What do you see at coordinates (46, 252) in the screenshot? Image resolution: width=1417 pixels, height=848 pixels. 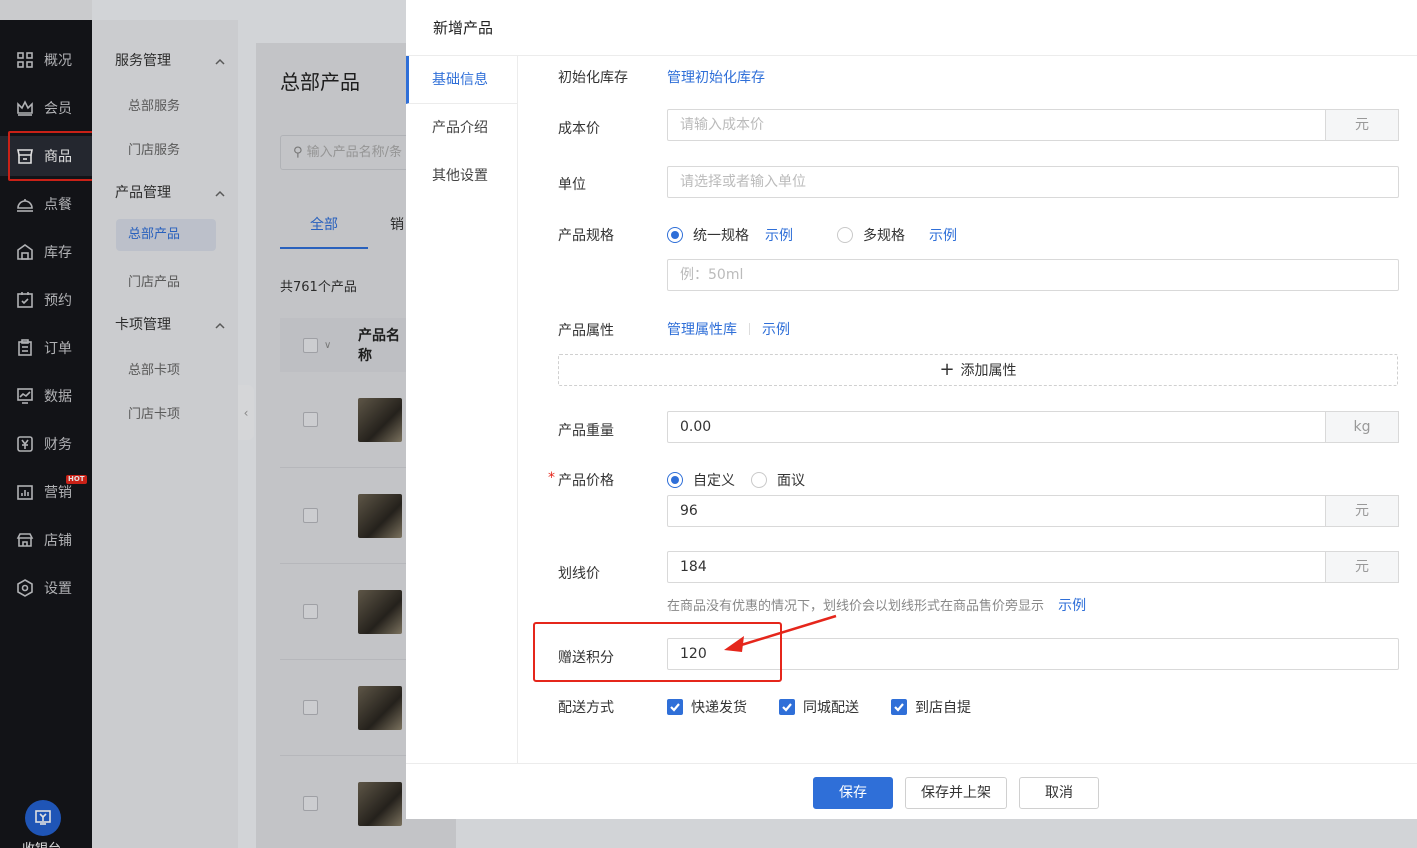 I see `sidebar-item-inventory: 库存` at bounding box center [46, 252].